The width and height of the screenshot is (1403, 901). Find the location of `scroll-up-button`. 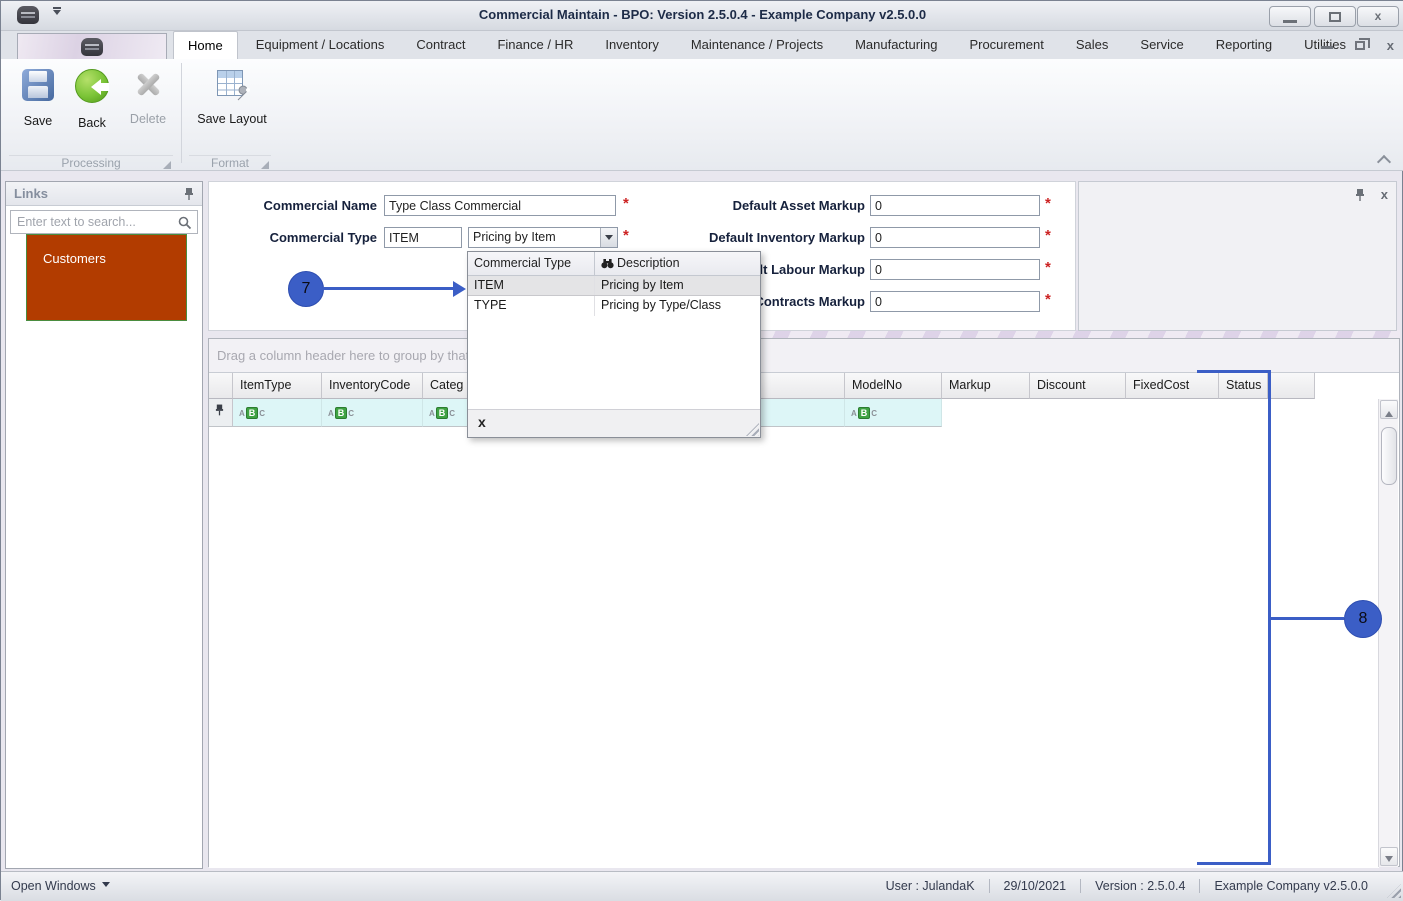

scroll-up-button is located at coordinates (1389, 409).